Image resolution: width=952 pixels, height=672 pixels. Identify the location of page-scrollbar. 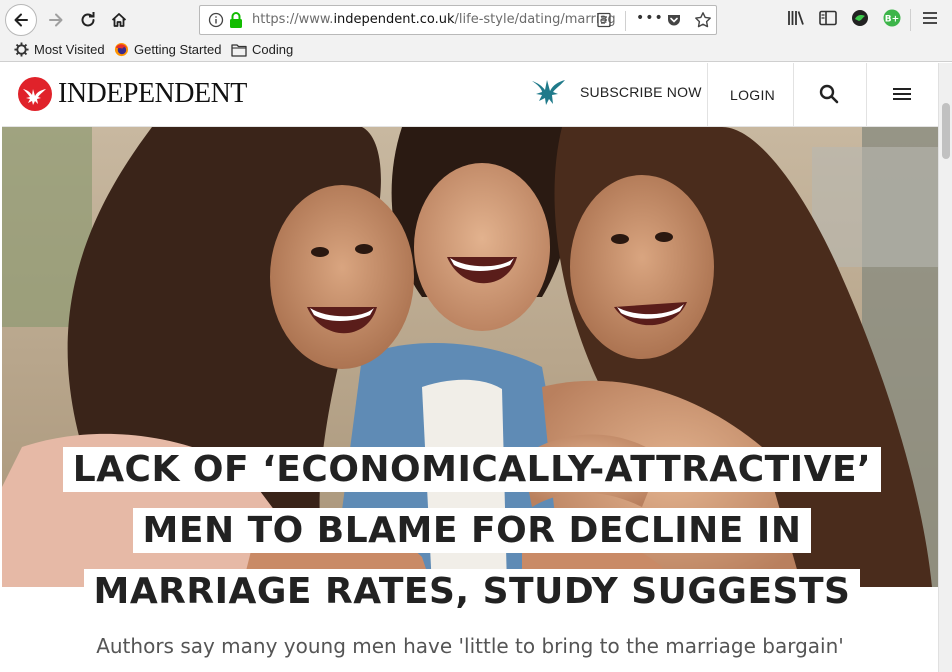
(945, 367).